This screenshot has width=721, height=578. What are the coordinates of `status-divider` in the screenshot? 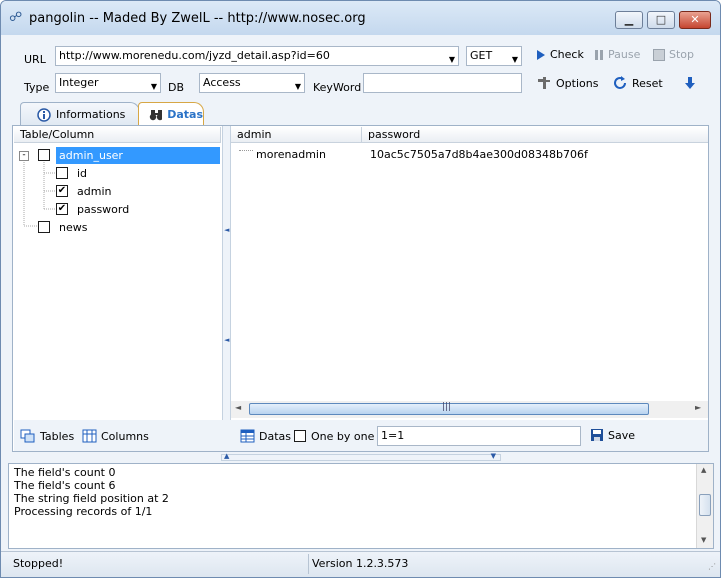 It's located at (308, 564).